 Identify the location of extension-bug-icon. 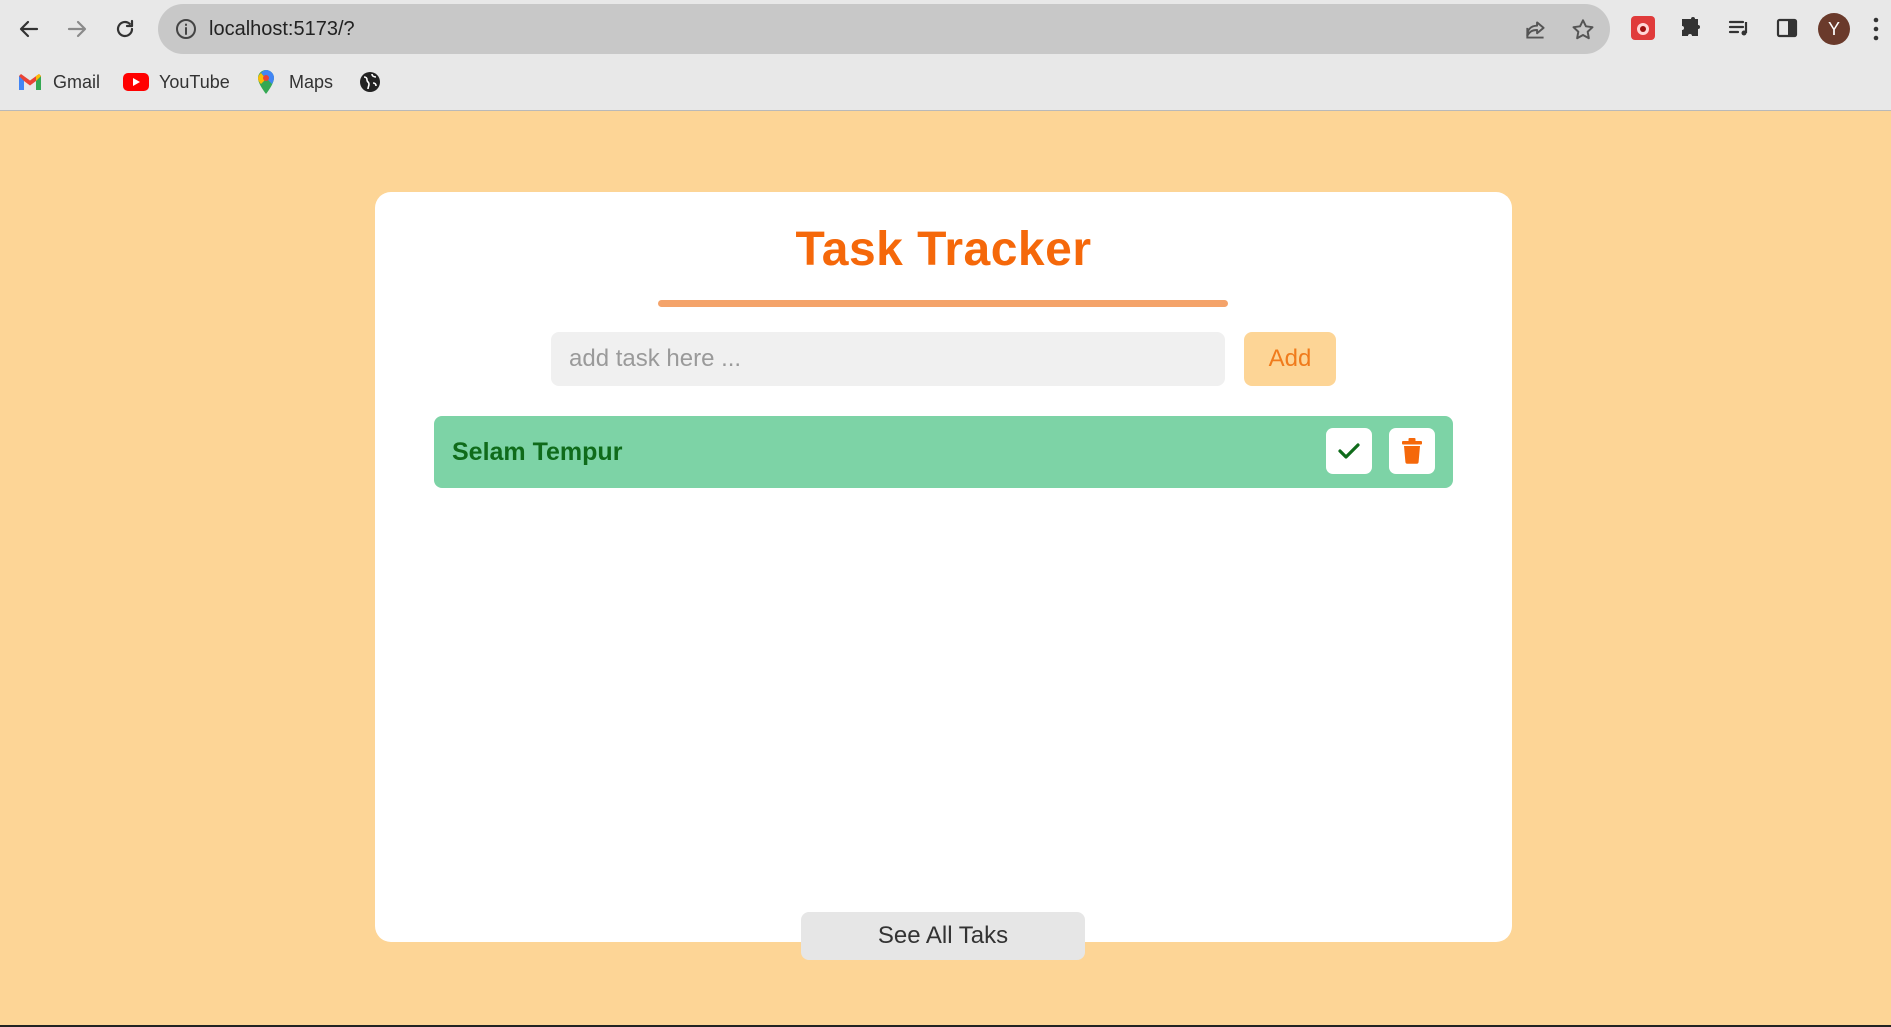
(1643, 28).